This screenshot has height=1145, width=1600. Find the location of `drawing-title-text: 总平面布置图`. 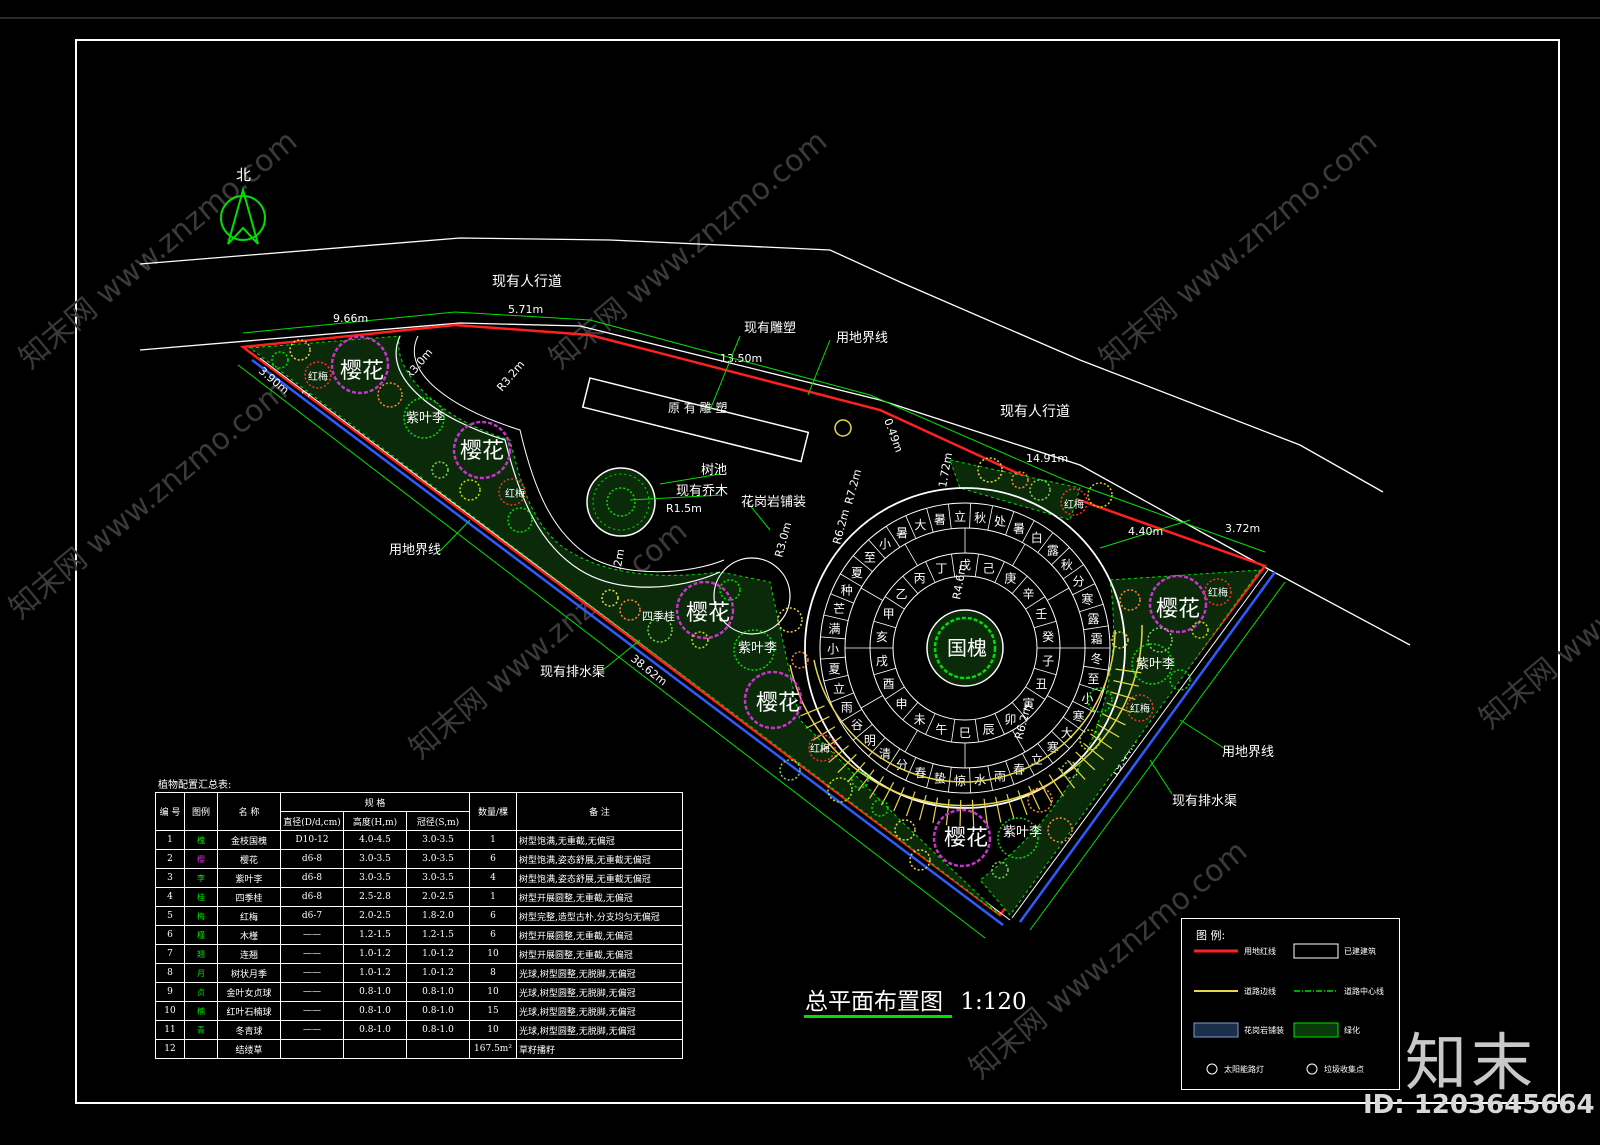

drawing-title-text: 总平面布置图 is located at coordinates (874, 1002).